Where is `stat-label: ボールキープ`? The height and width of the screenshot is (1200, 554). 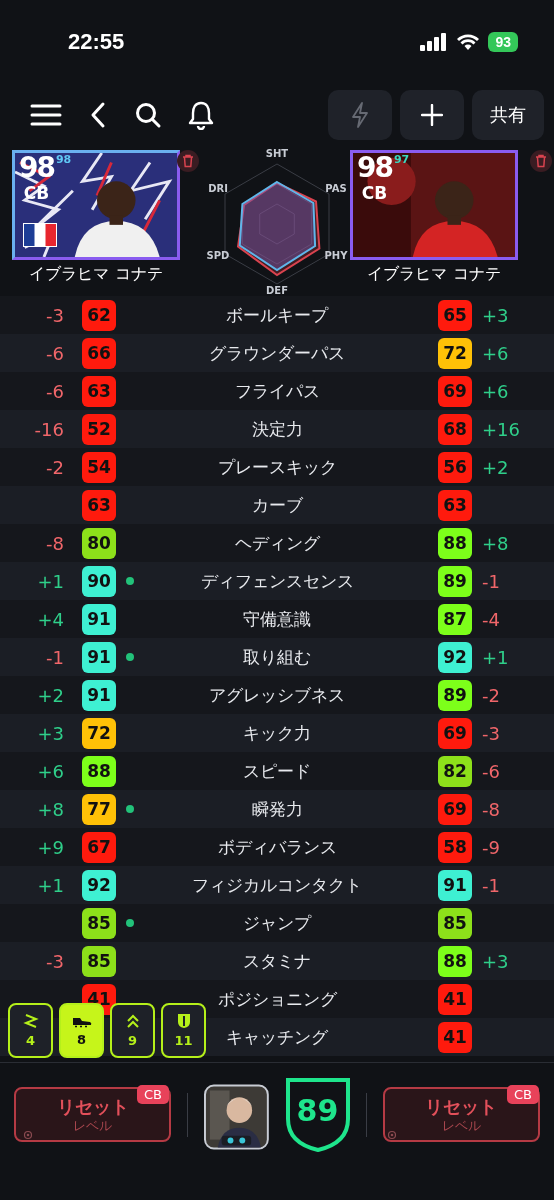 stat-label: ボールキープ is located at coordinates (277, 315).